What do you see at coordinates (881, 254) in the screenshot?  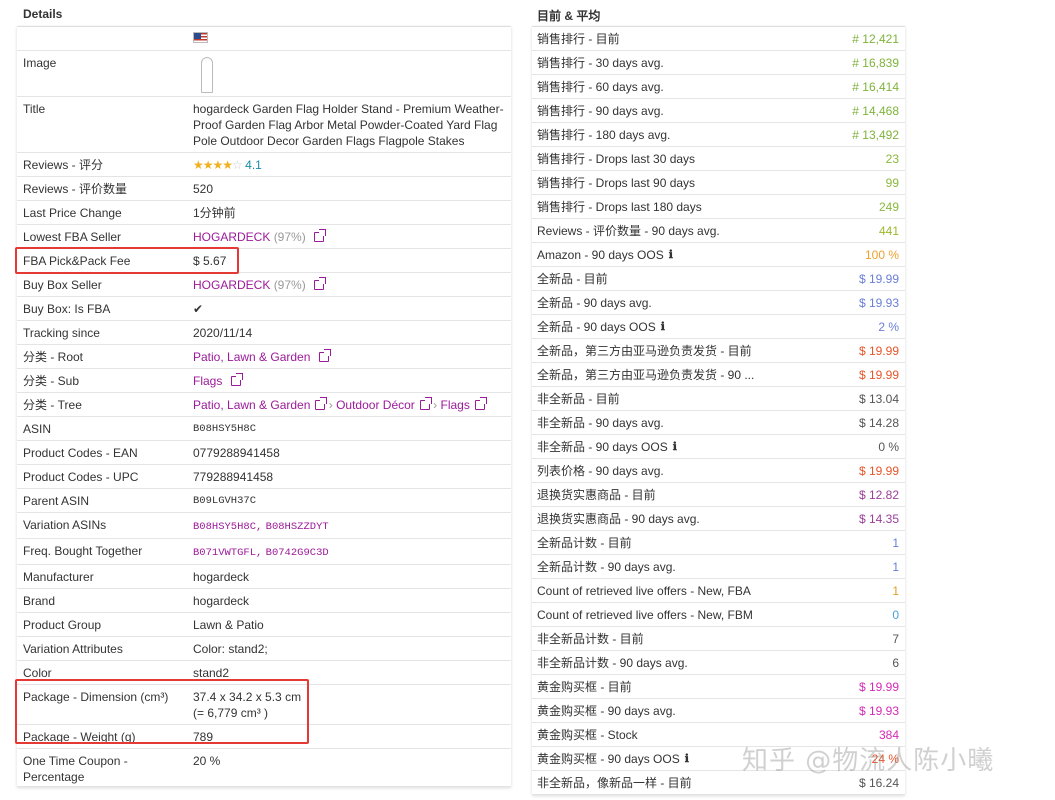 I see `stat-value: 100 %` at bounding box center [881, 254].